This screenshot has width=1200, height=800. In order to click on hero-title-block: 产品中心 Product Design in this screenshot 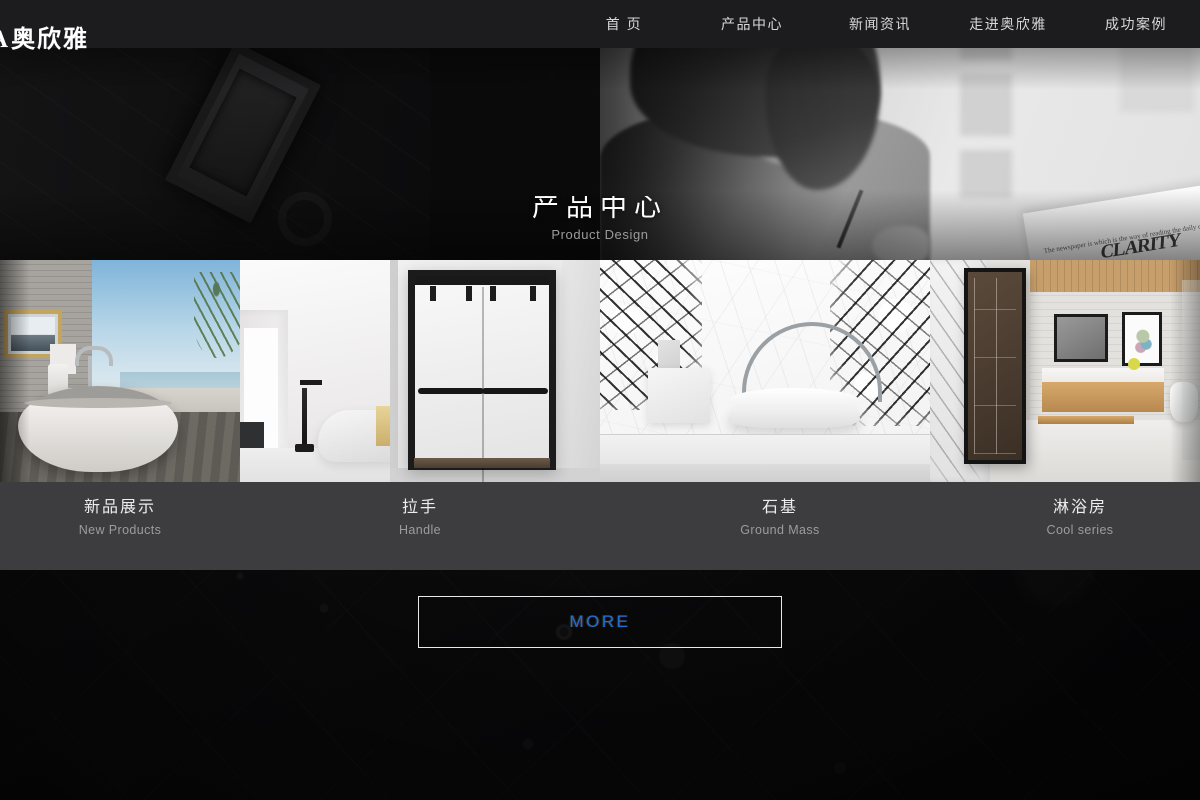, I will do `click(600, 219)`.